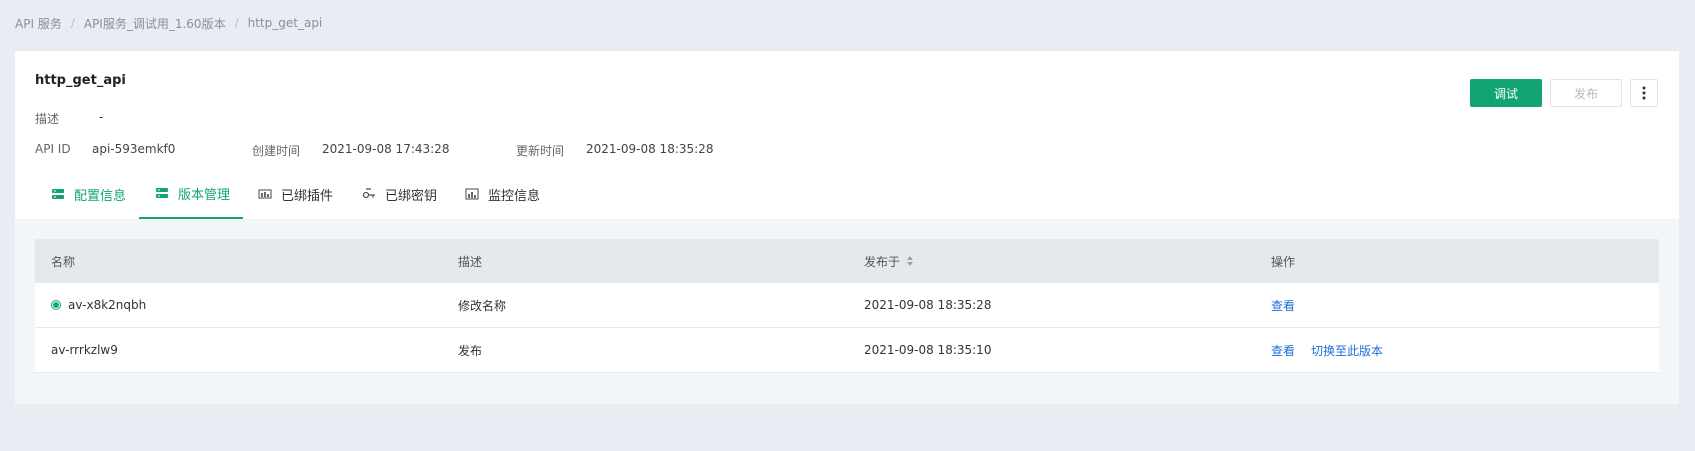 The height and width of the screenshot is (451, 1695). Describe the element at coordinates (80, 80) in the screenshot. I see `page-title: http_get_api` at that location.